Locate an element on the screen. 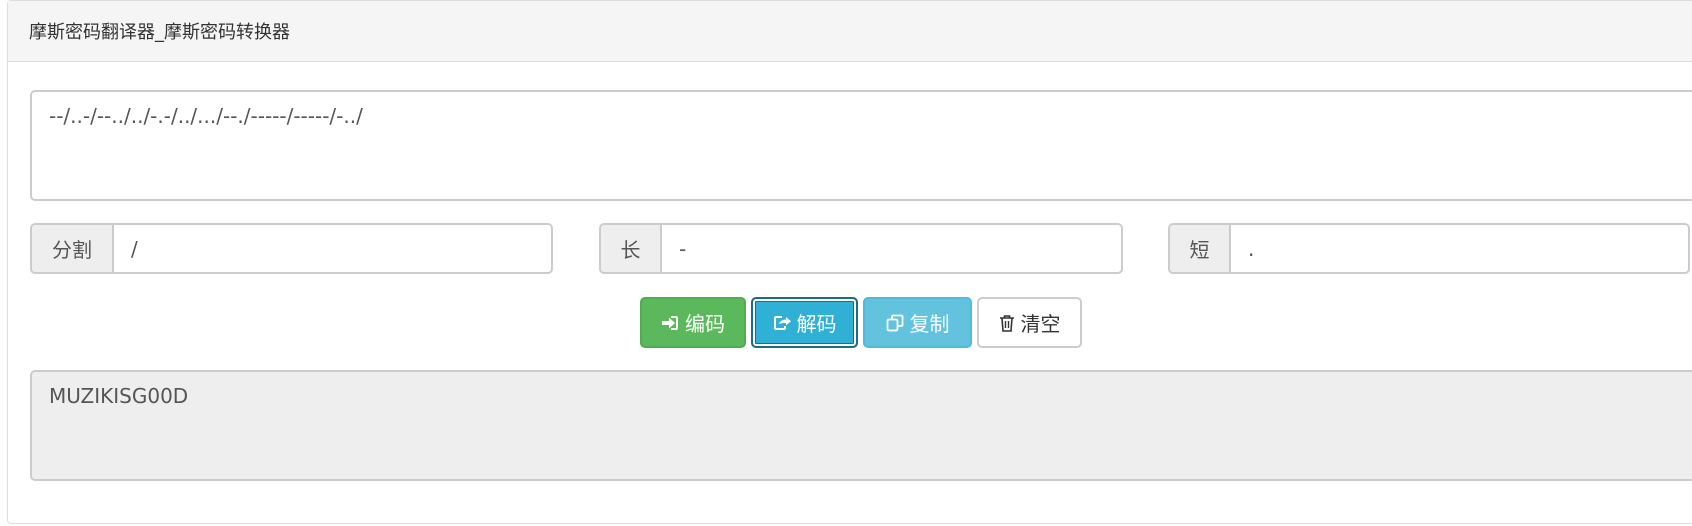 Image resolution: width=1692 pixels, height=526 pixels. encode-button: 编码 is located at coordinates (693, 322).